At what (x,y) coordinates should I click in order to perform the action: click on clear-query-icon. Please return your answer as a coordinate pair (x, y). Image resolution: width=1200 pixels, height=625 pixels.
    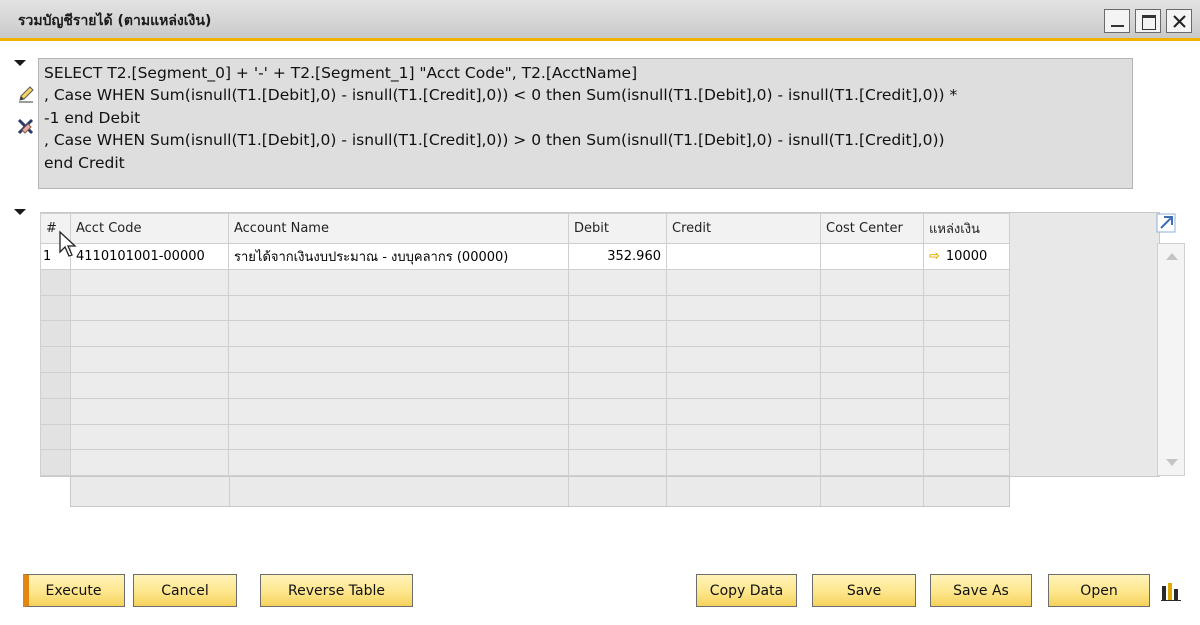
    Looking at the image, I should click on (26, 127).